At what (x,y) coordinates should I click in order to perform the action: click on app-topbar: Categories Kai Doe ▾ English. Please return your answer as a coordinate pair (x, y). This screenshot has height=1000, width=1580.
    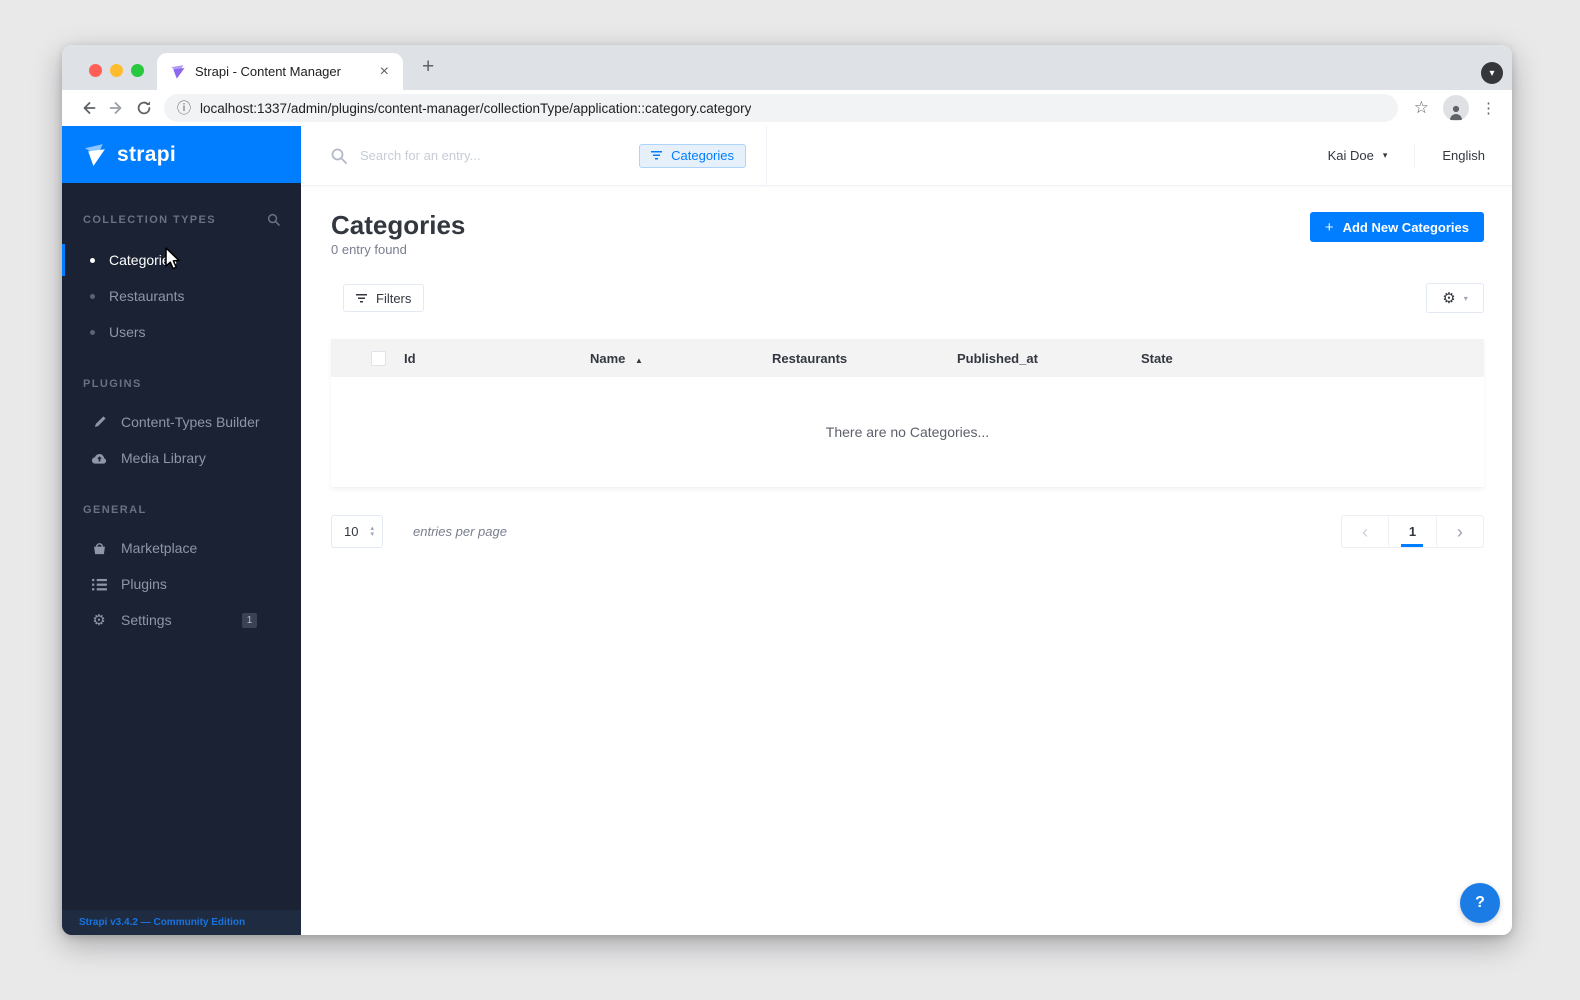
    Looking at the image, I should click on (906, 156).